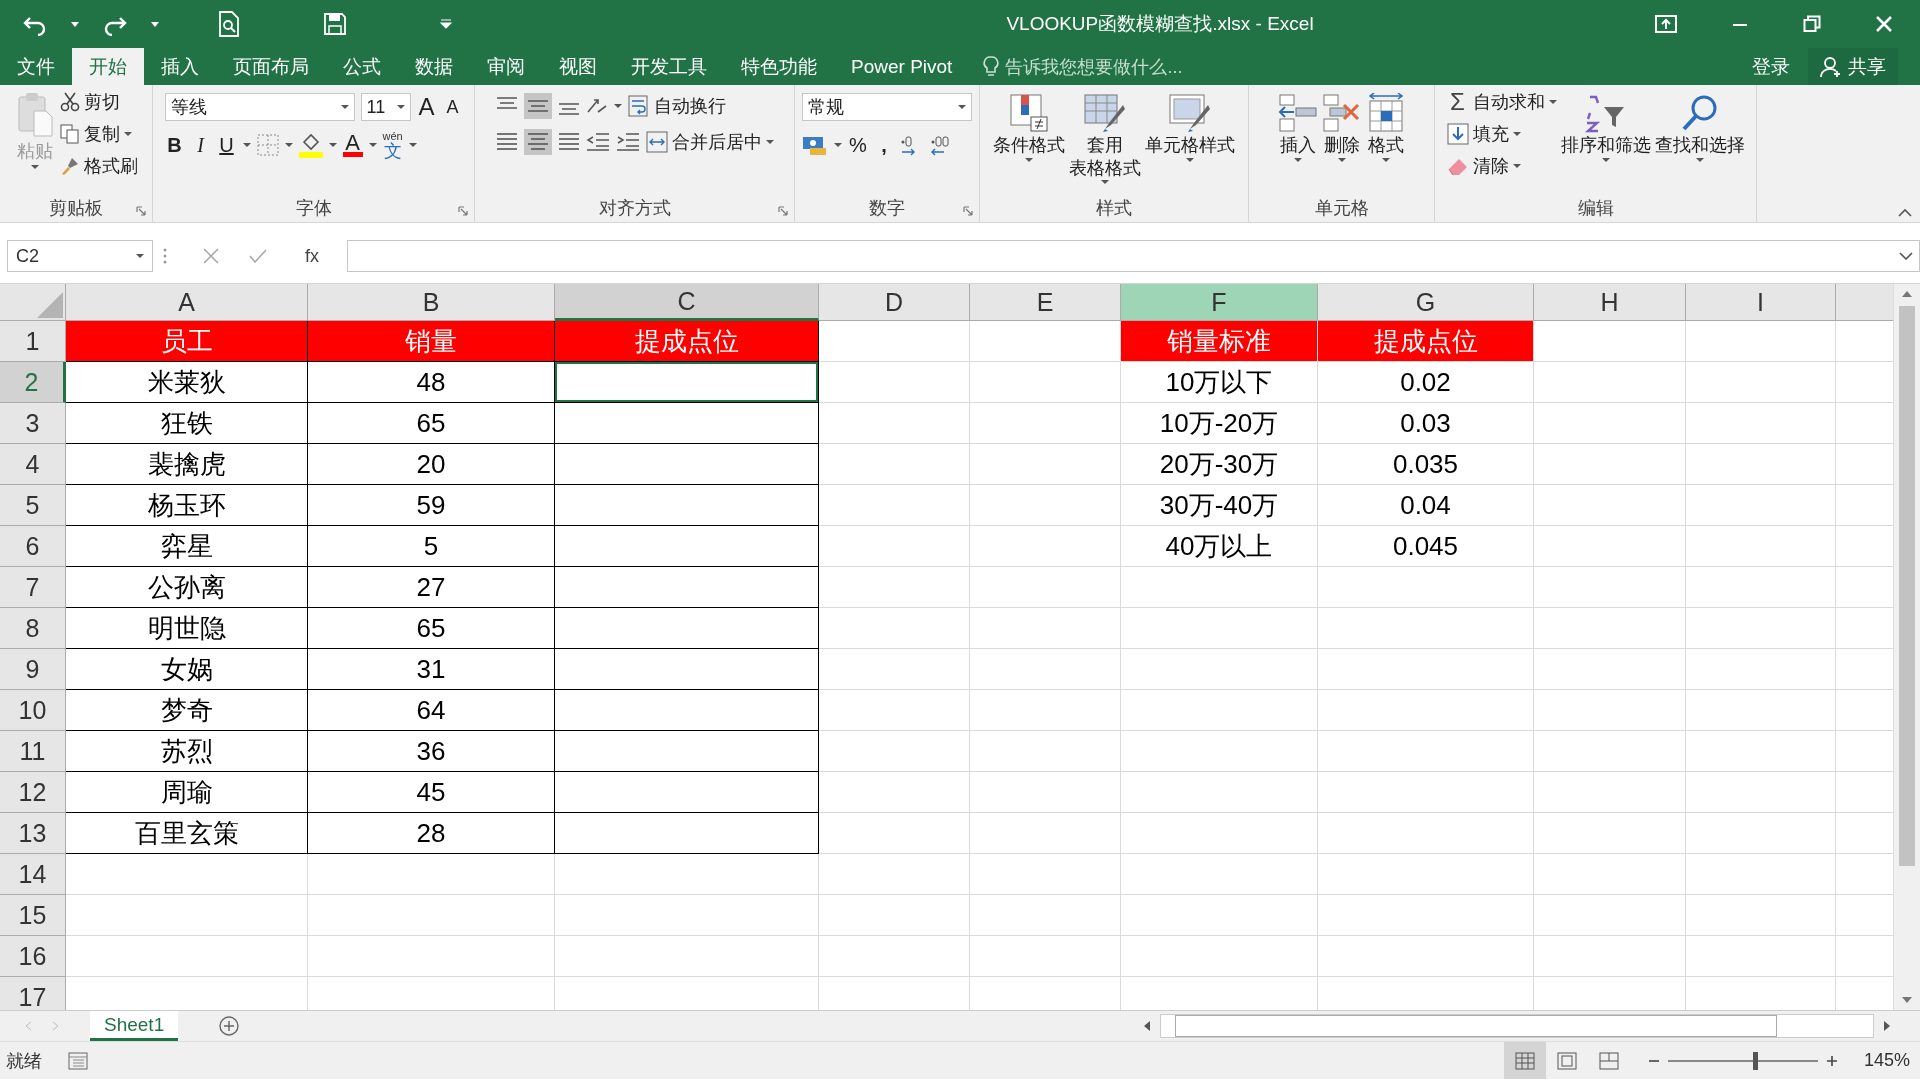 This screenshot has height=1080, width=1920. Describe the element at coordinates (1905, 213) in the screenshot. I see `collapse-ribbon-icon` at that location.